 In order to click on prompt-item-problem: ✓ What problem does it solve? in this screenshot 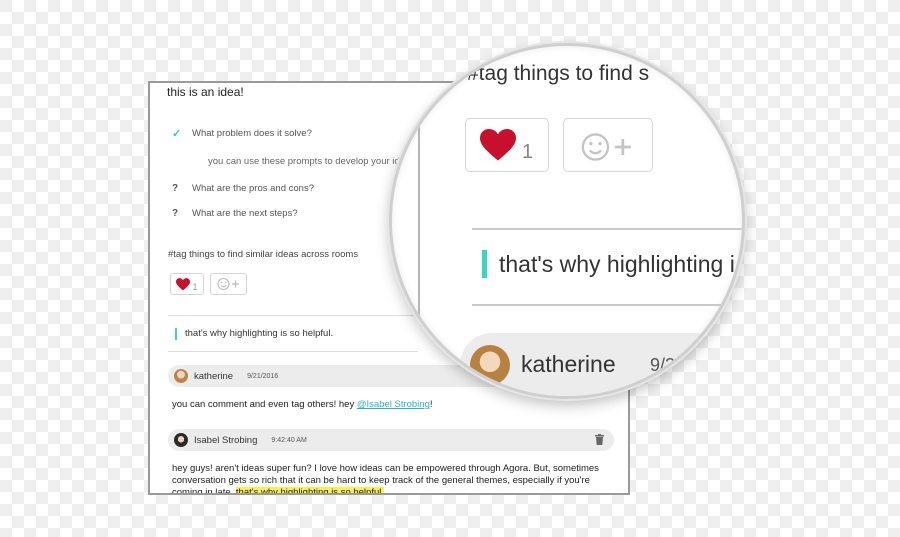, I will do `click(242, 134)`.